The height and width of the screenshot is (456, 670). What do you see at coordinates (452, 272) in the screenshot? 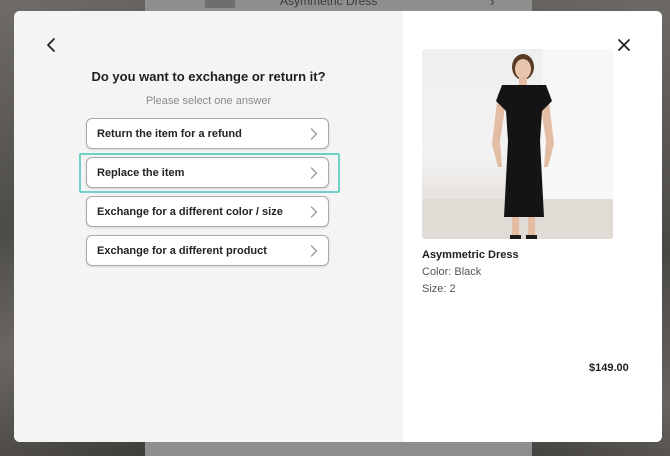
I see `product-color: Color: Black` at bounding box center [452, 272].